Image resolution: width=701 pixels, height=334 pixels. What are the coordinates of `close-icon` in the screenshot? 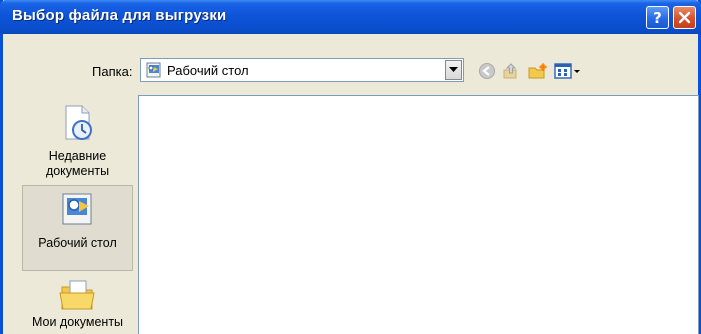 It's located at (684, 17).